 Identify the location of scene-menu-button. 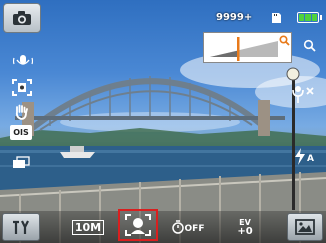
(305, 227).